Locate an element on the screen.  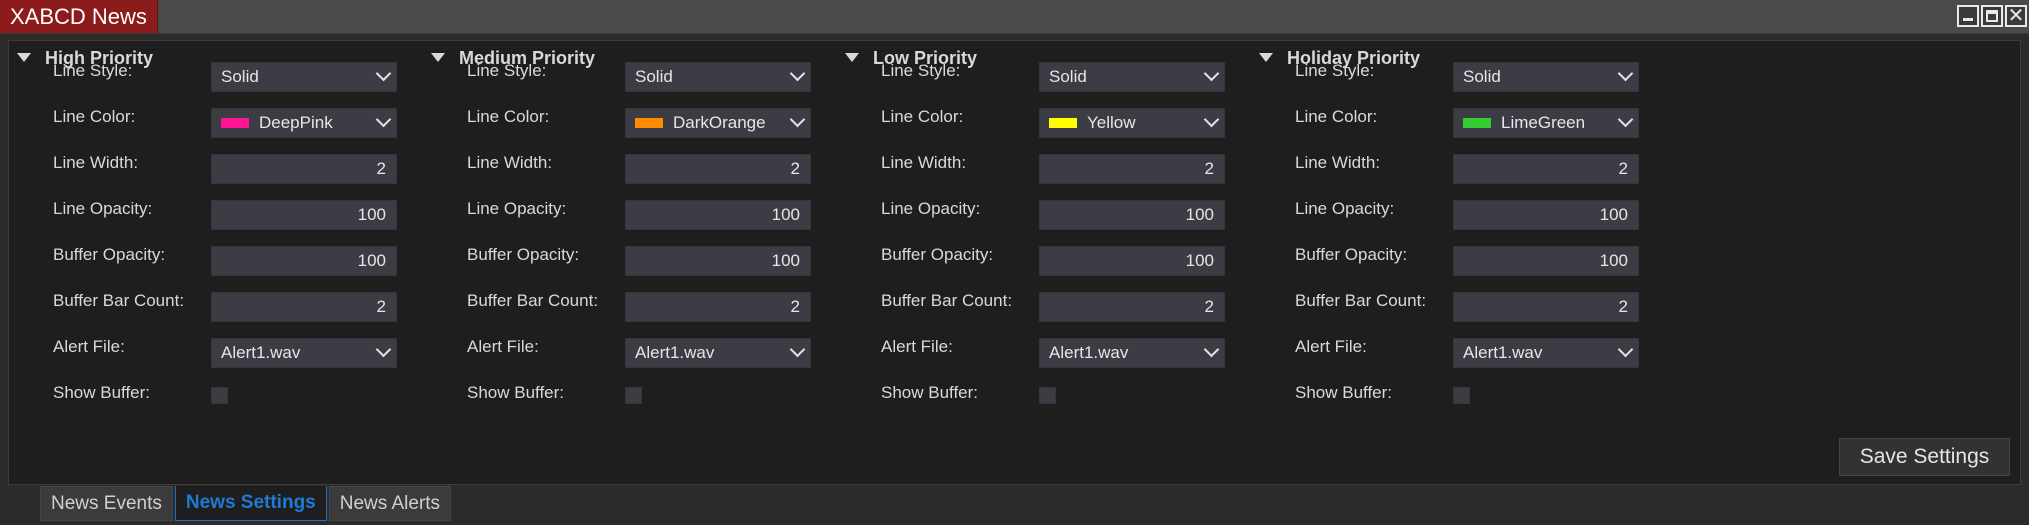
alert-file-label: Alert File: is located at coordinates (917, 346).